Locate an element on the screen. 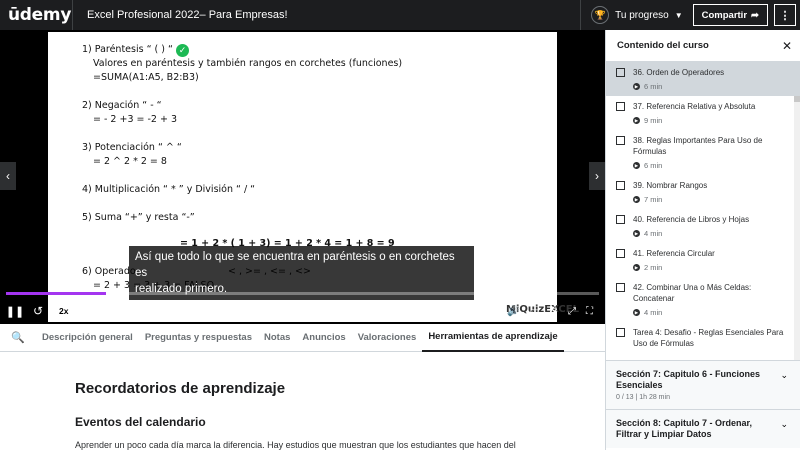  tab-notes: Notas is located at coordinates (277, 338).